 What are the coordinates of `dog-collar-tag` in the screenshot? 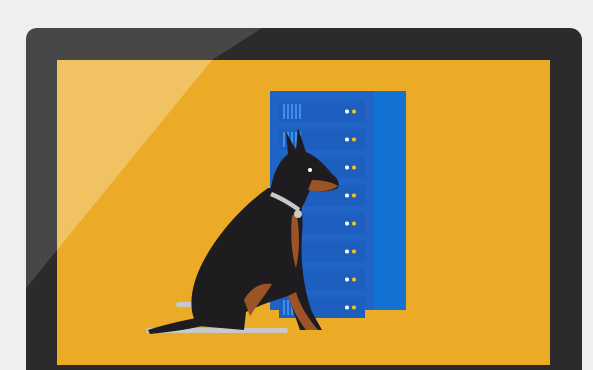 It's located at (298, 214).